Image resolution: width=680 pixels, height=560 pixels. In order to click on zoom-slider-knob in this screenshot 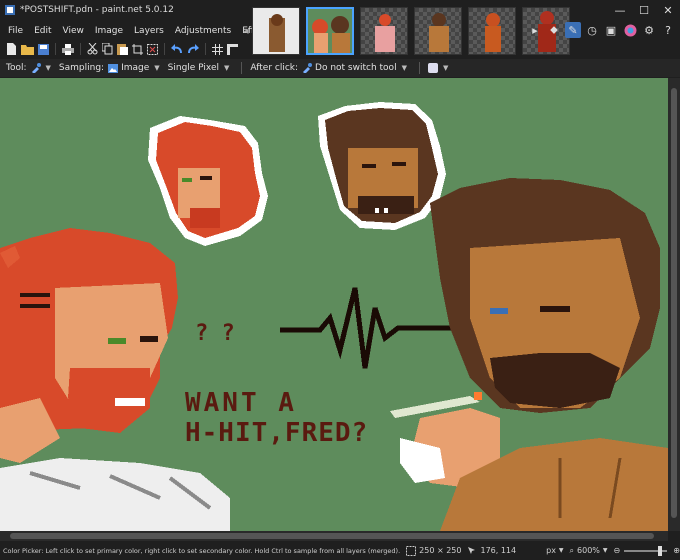, I will do `click(660, 550)`.